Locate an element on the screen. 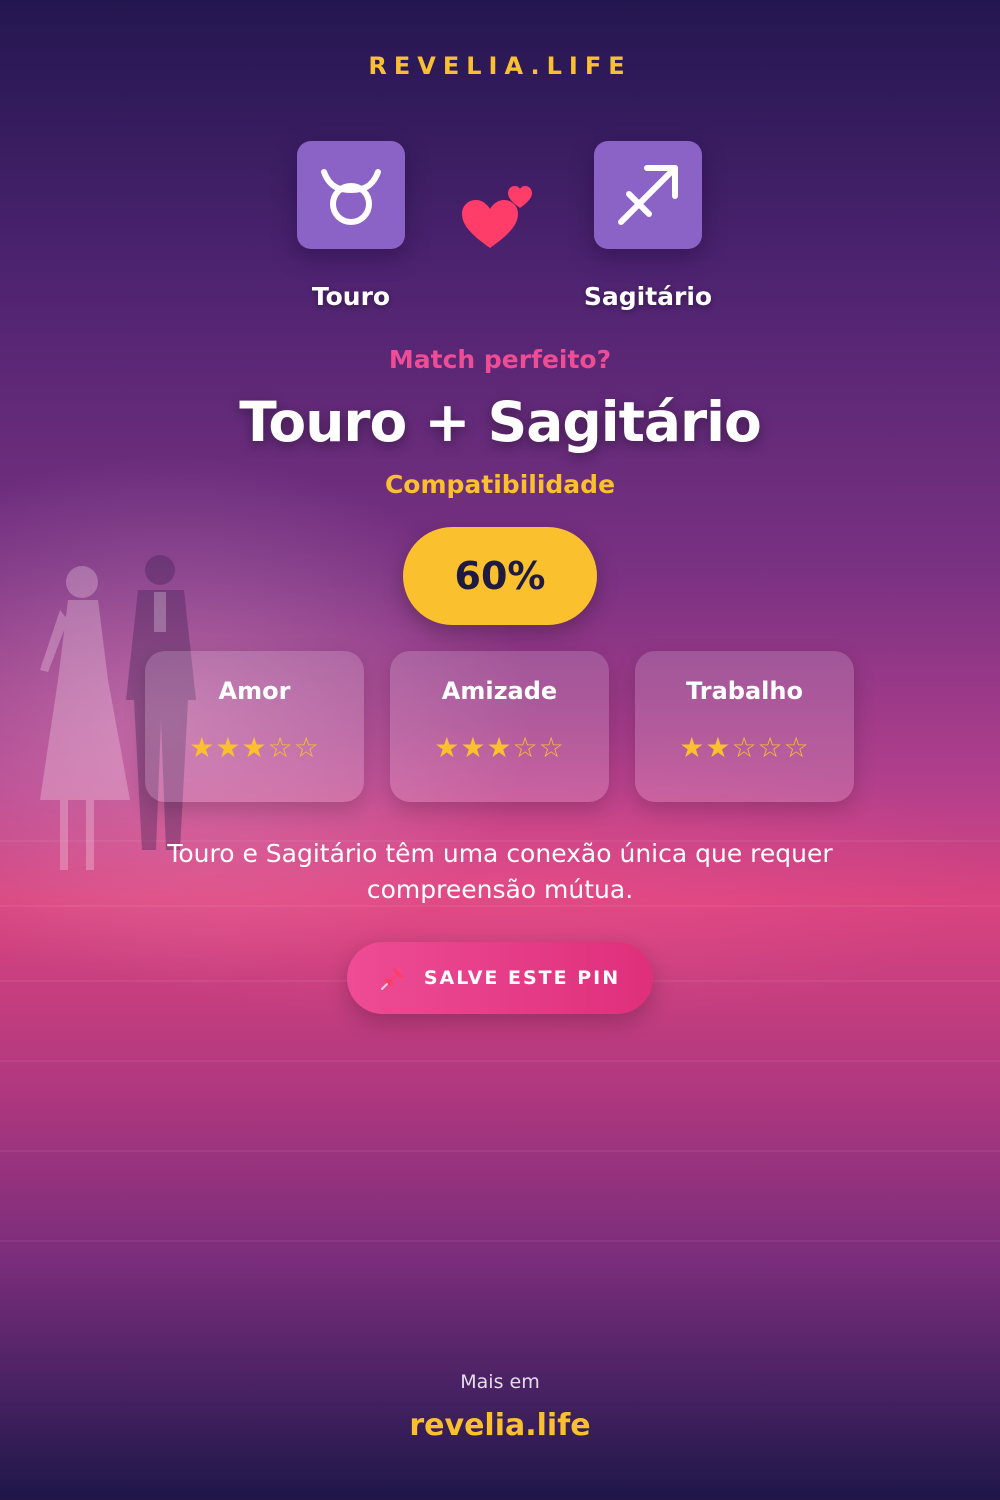  save-pin-label: SALVE ESTE PIN is located at coordinates (522, 978).